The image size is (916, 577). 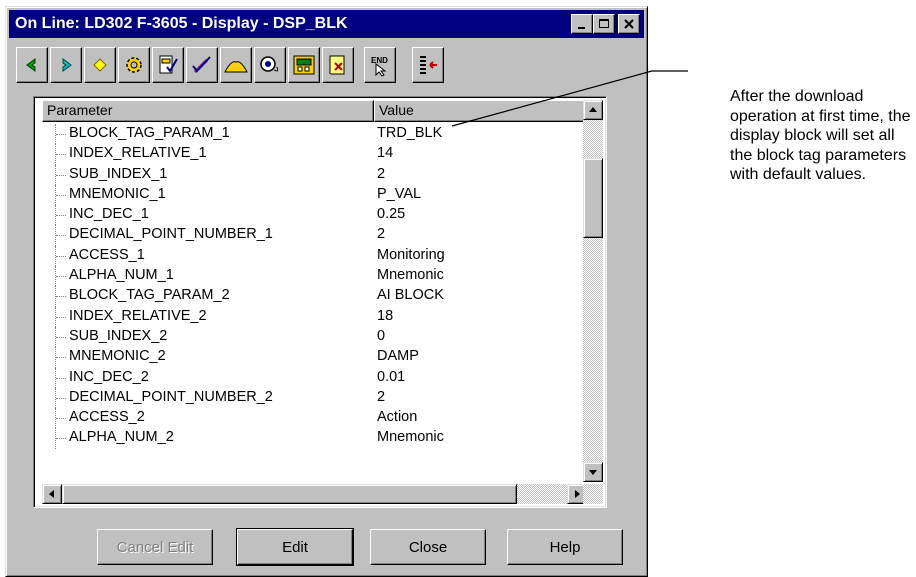 I want to click on parameter-name: INDEX_RELATIVE_2, so click(x=138, y=315).